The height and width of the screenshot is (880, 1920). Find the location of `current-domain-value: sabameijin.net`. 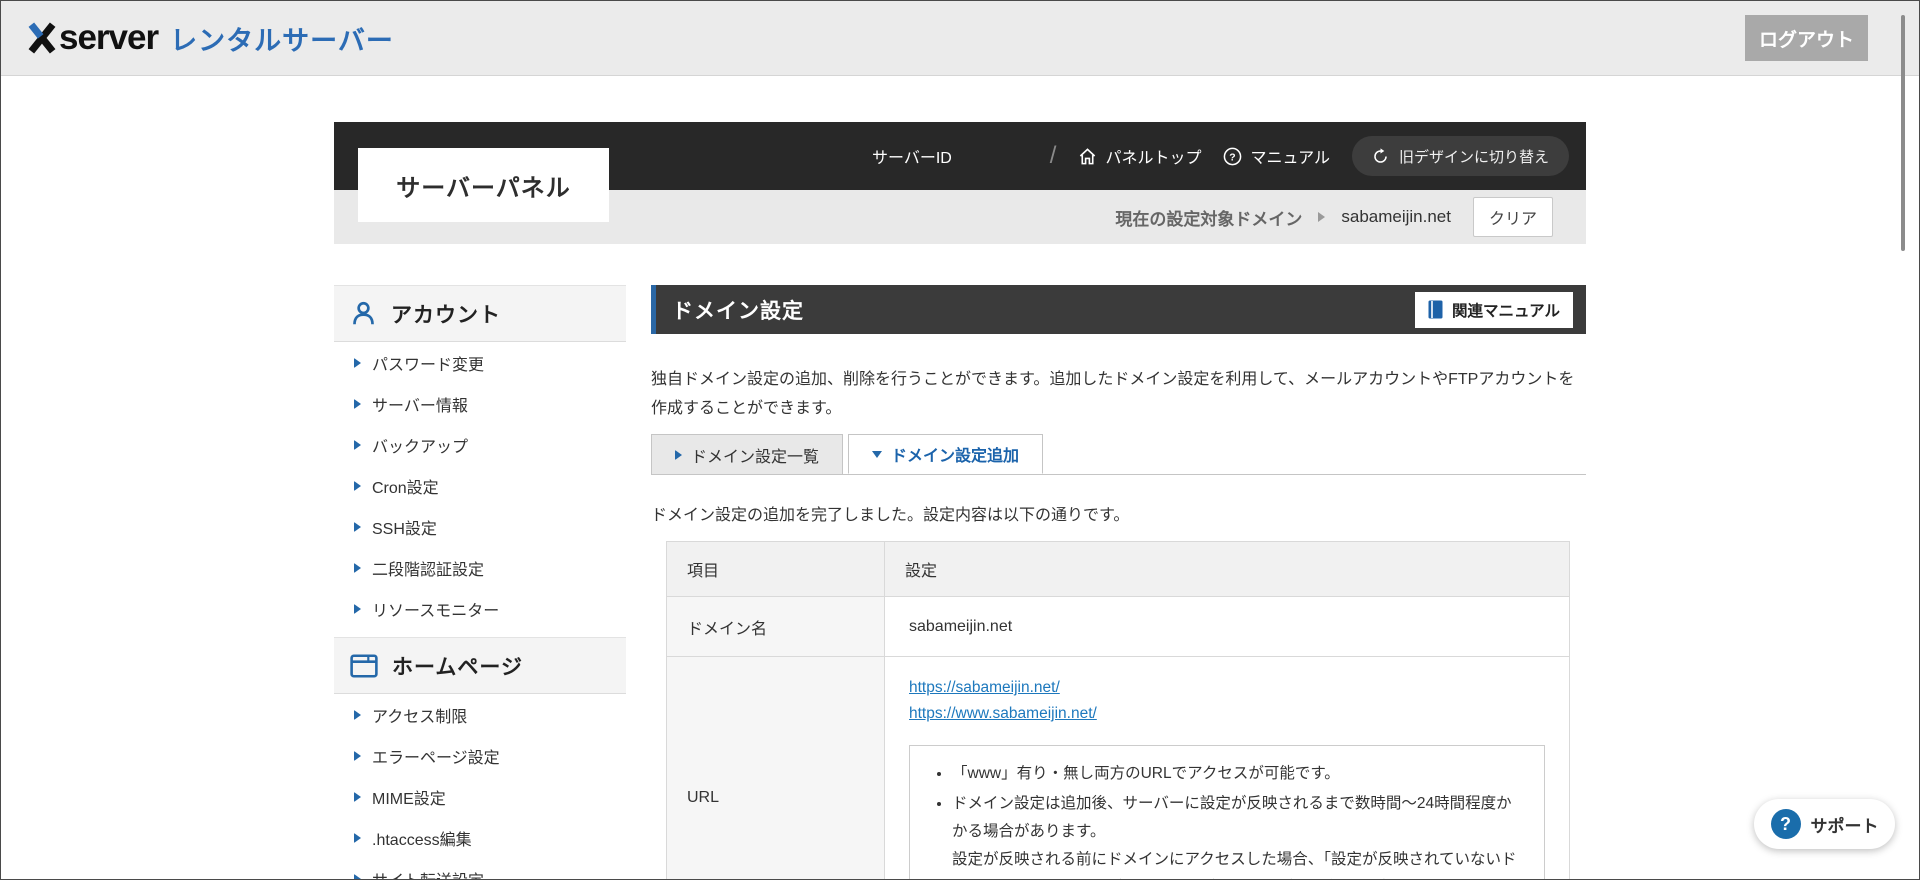

current-domain-value: sabameijin.net is located at coordinates (1396, 216).